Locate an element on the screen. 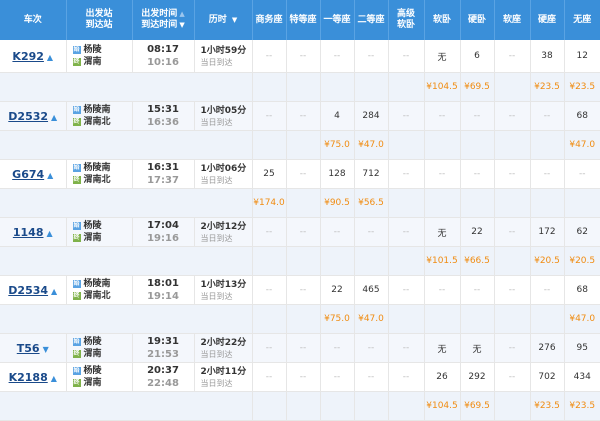 The image size is (600, 421). train-number-link: K2188 is located at coordinates (28, 377).